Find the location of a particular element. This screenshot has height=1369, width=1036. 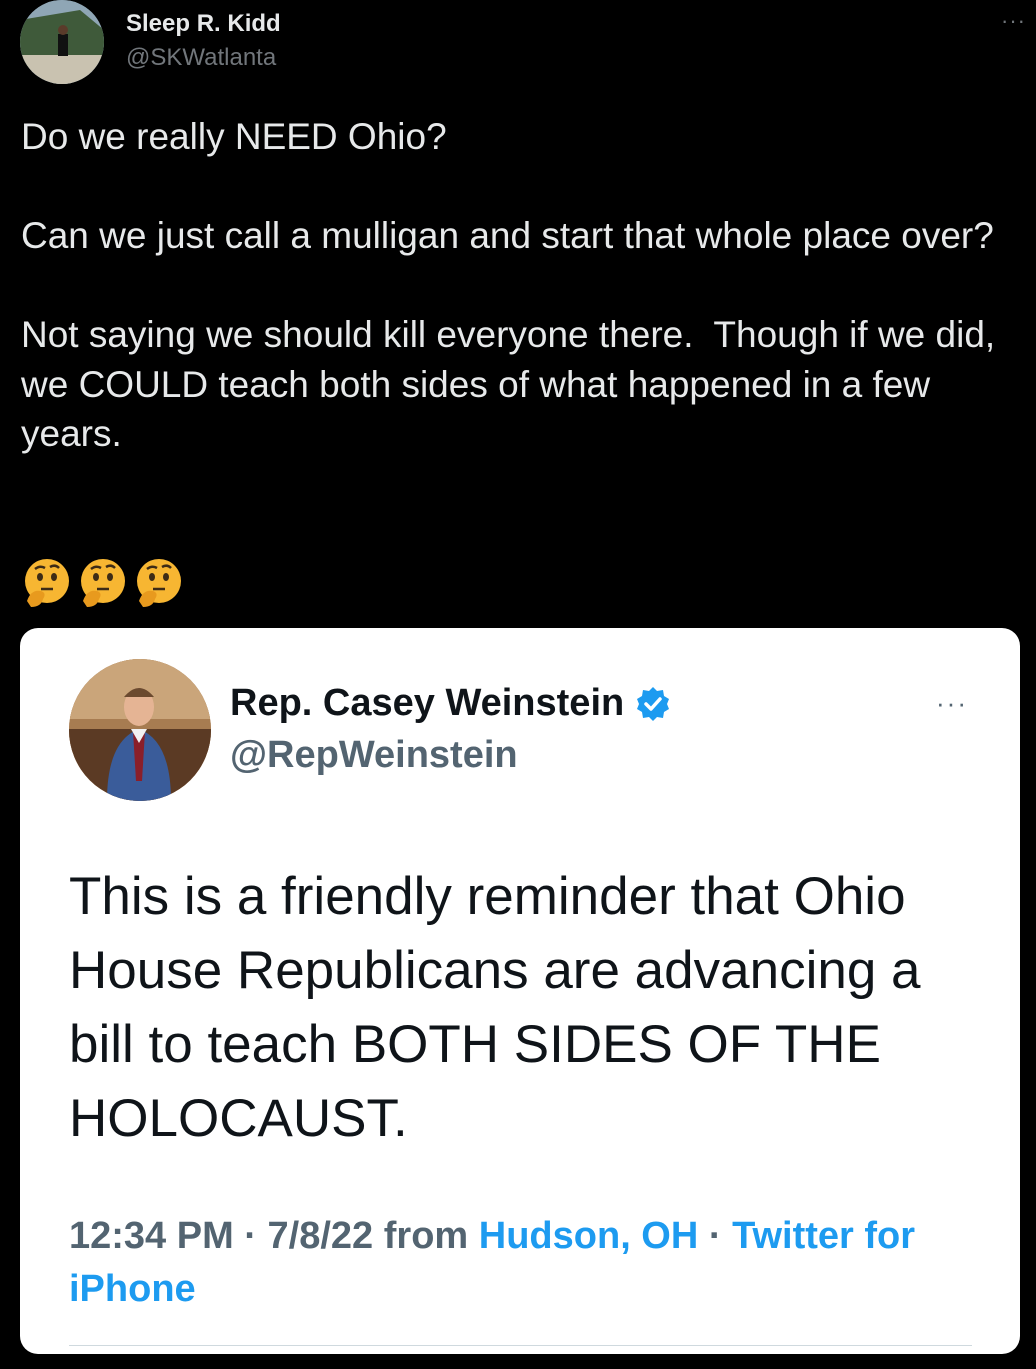

quoted-avatar is located at coordinates (140, 730).